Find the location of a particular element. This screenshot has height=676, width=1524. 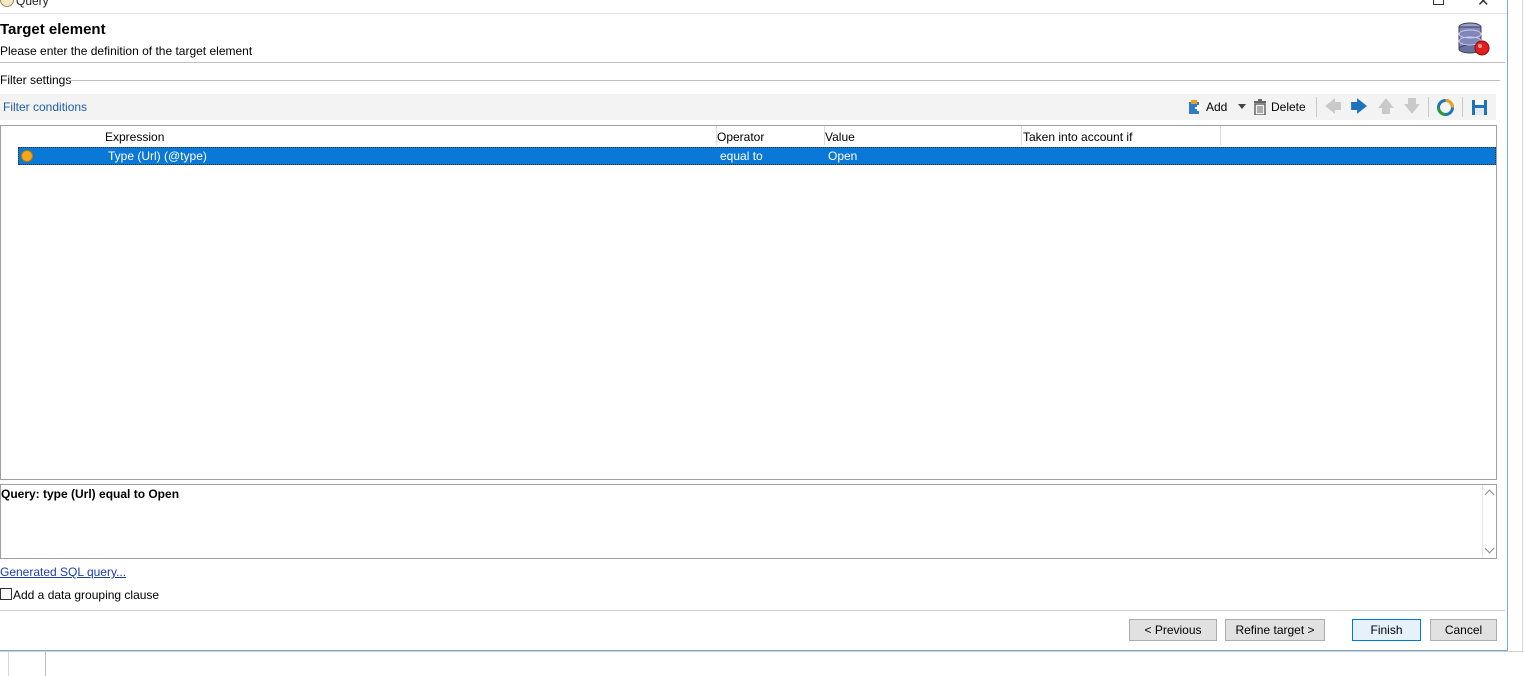

save-icon is located at coordinates (1479, 107).